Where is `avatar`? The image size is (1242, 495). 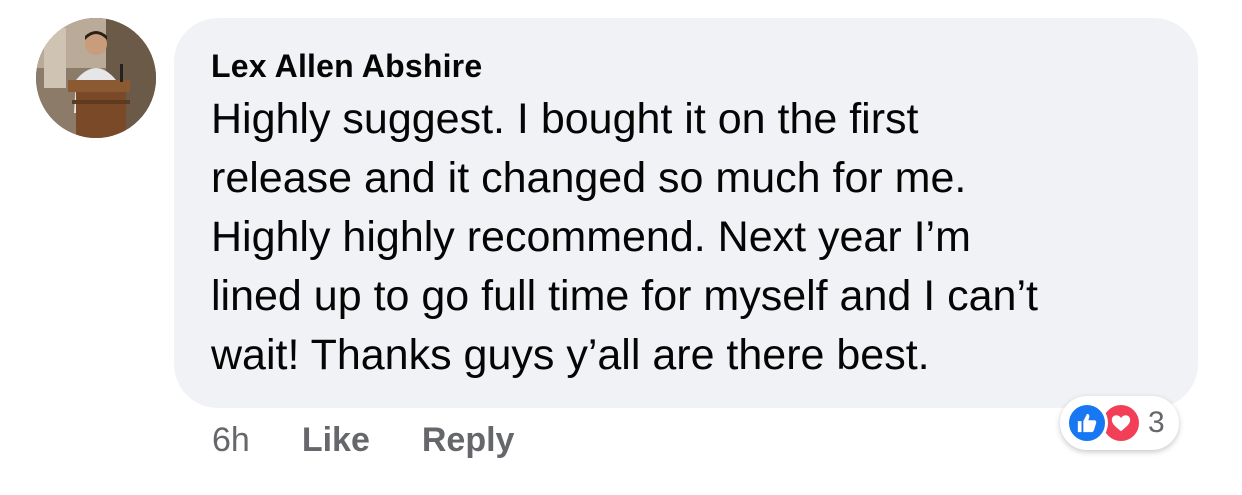 avatar is located at coordinates (96, 78).